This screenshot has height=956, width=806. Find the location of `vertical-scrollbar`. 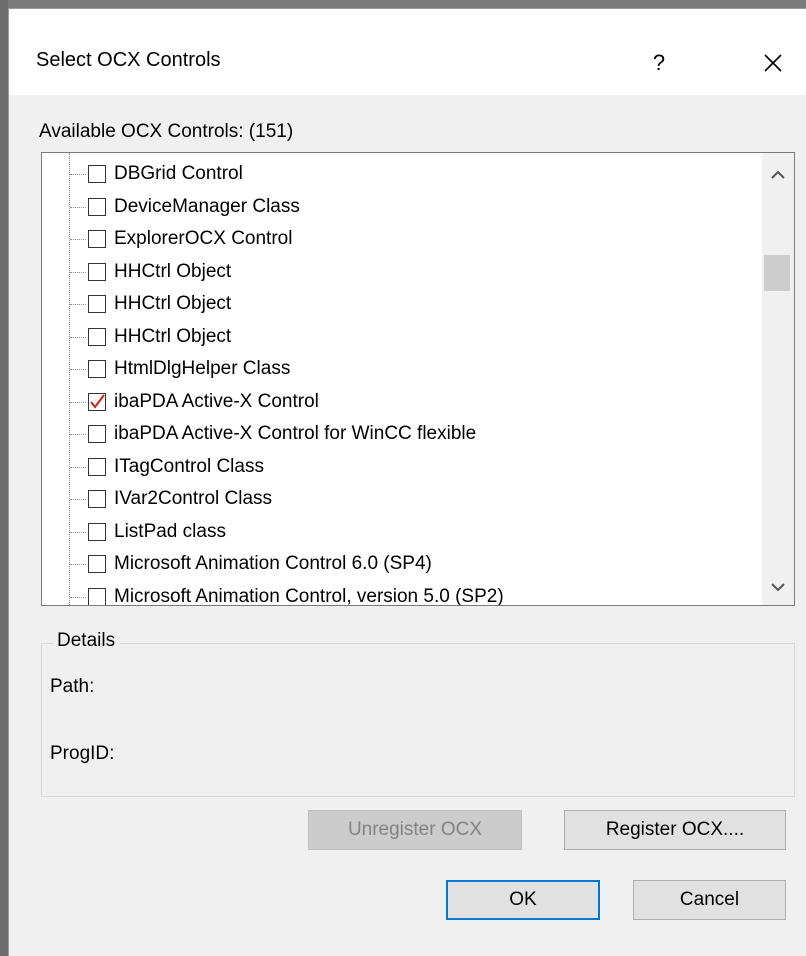

vertical-scrollbar is located at coordinates (778, 379).